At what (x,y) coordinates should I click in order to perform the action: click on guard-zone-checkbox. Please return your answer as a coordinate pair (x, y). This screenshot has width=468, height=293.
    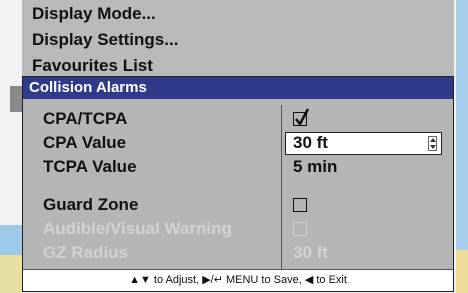
    Looking at the image, I should click on (300, 205).